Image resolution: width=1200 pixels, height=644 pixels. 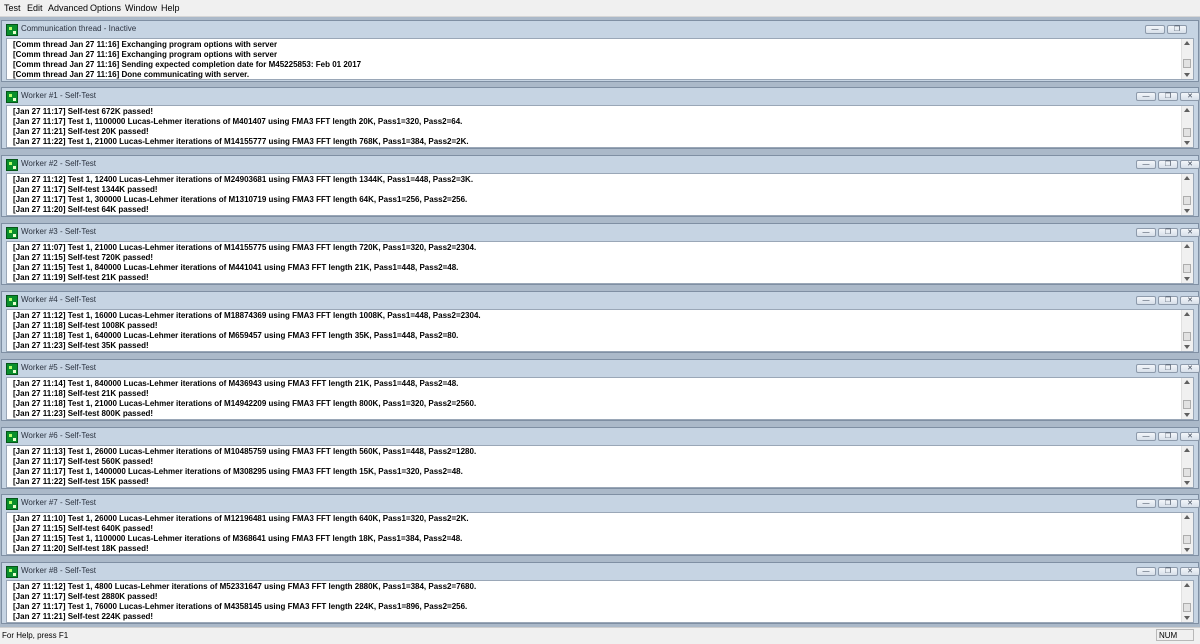 What do you see at coordinates (600, 29) in the screenshot?
I see `comm-thread-titlebar: Communication thread - Inactive — ❐` at bounding box center [600, 29].